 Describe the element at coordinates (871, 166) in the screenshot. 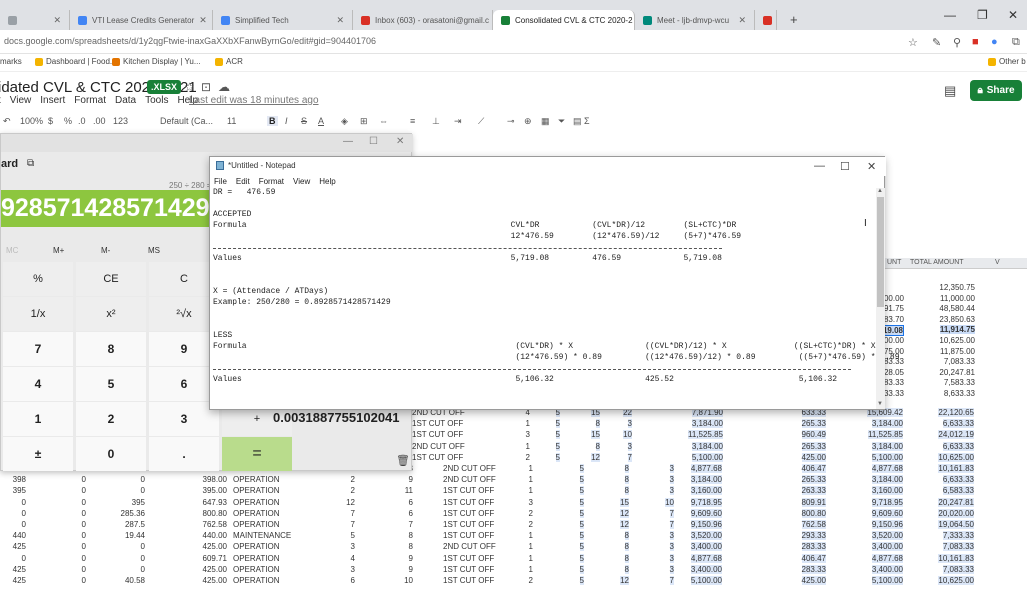

I see `close-icon: ✕` at that location.